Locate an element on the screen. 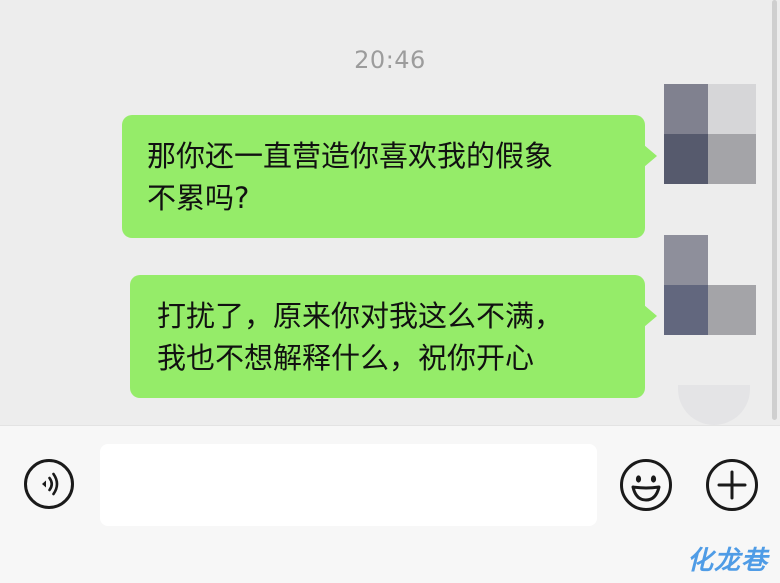  voice-button is located at coordinates (49, 484).